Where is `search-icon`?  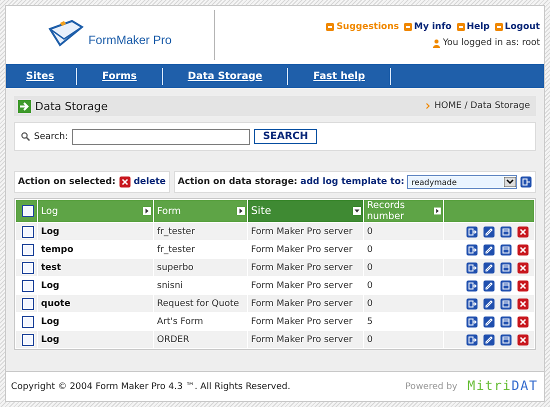
search-icon is located at coordinates (25, 136).